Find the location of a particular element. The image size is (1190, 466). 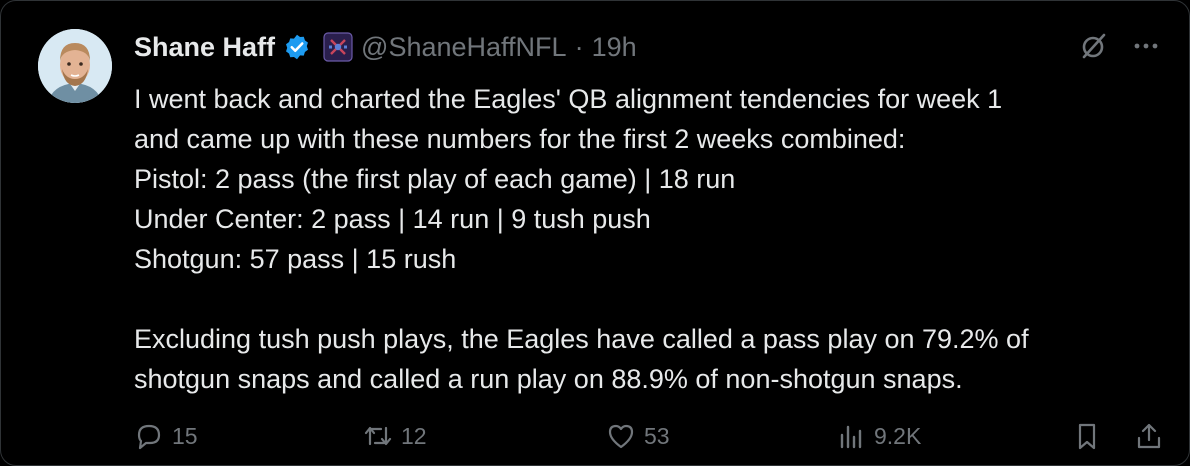

action-bar: 15 12 53 9.2K is located at coordinates (649, 441).